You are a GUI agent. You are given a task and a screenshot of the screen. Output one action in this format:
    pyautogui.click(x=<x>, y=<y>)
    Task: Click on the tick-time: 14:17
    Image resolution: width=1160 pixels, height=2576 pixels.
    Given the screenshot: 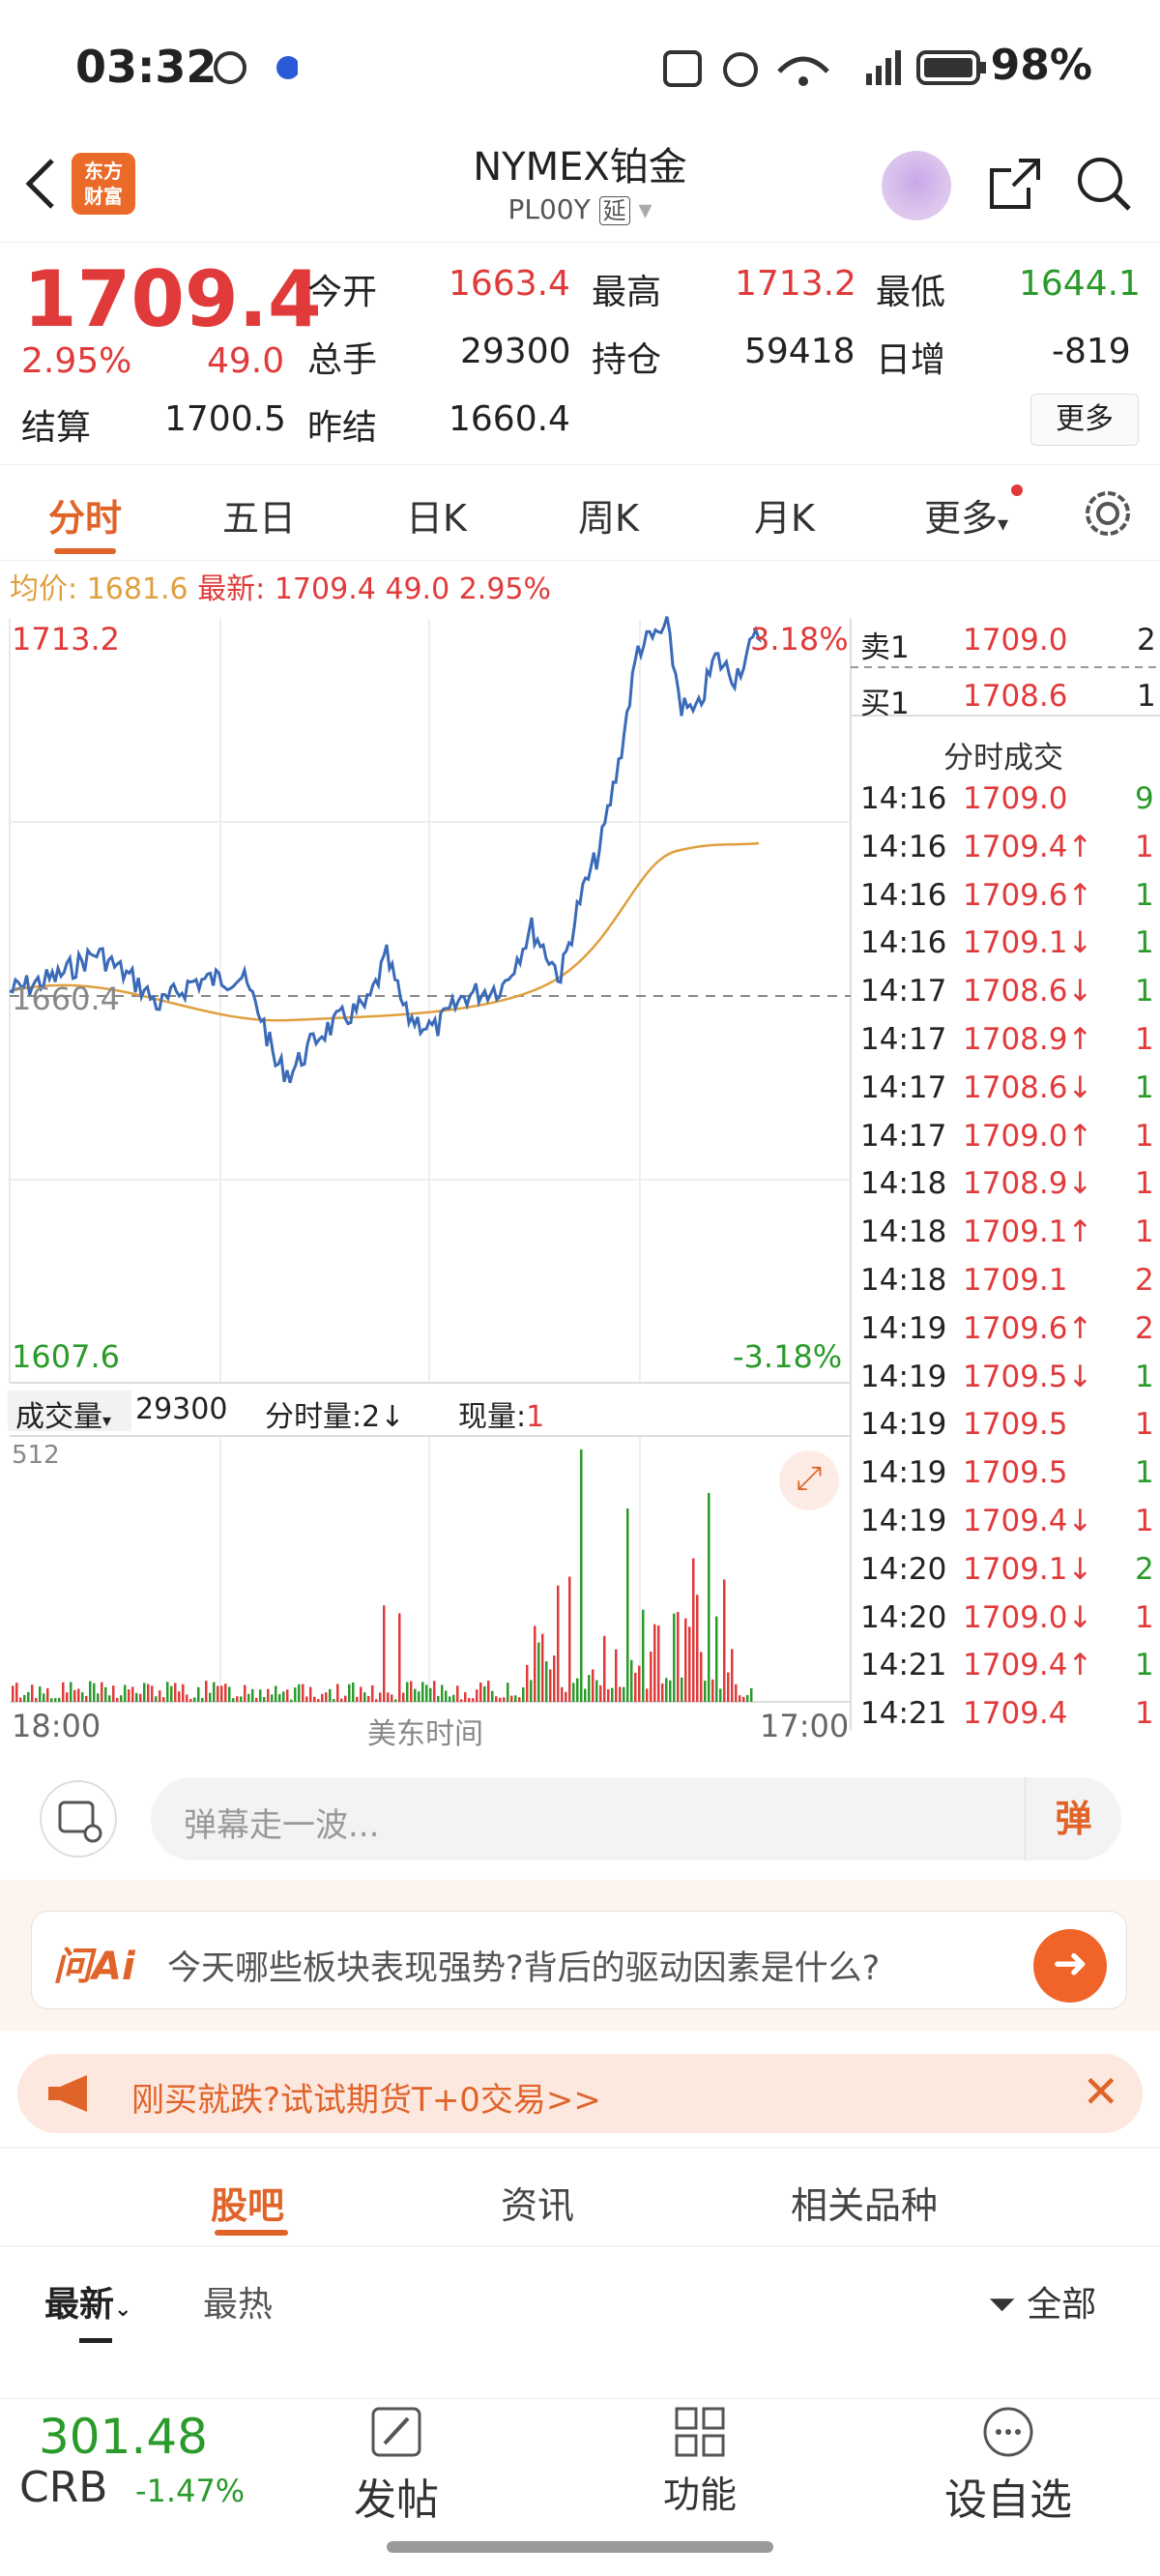 What is the action you would take?
    pyautogui.click(x=903, y=1136)
    